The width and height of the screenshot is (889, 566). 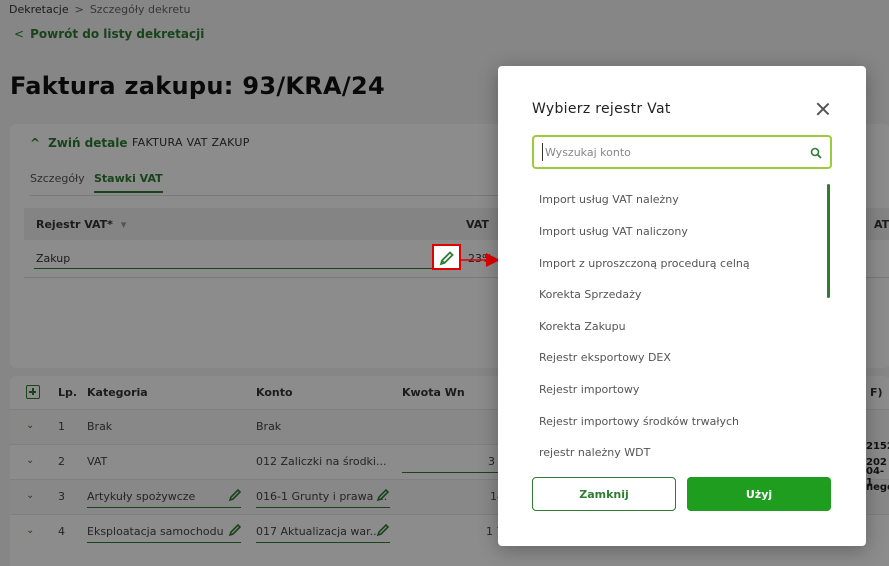 What do you see at coordinates (823, 109) in the screenshot?
I see `close-icon` at bounding box center [823, 109].